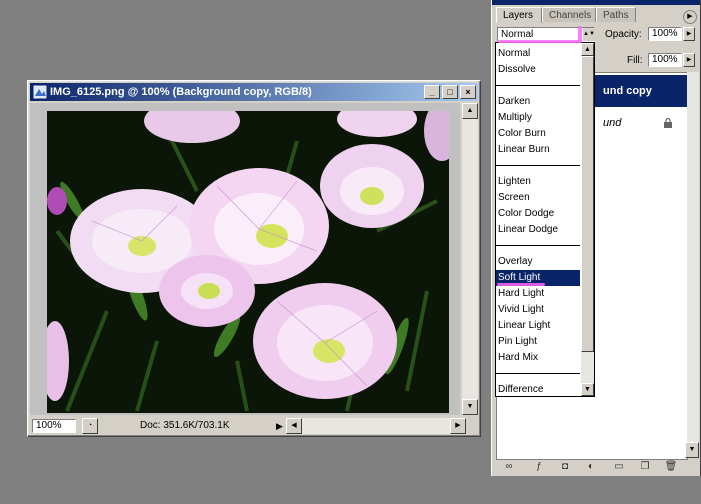 The image size is (701, 504). What do you see at coordinates (619, 467) in the screenshot?
I see `new-group-icon: ▭` at bounding box center [619, 467].